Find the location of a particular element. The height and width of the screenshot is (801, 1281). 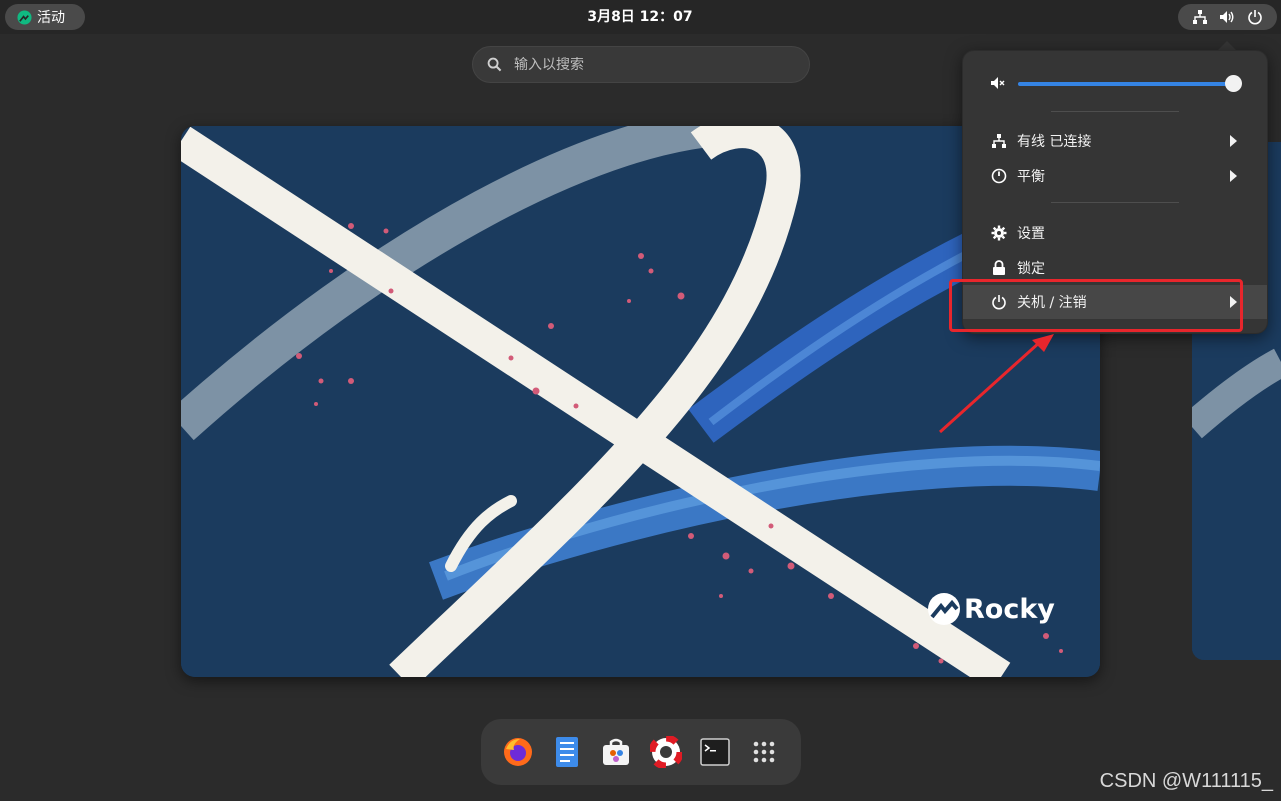

rocky-brand-logo: Rocky is located at coordinates (991, 609).